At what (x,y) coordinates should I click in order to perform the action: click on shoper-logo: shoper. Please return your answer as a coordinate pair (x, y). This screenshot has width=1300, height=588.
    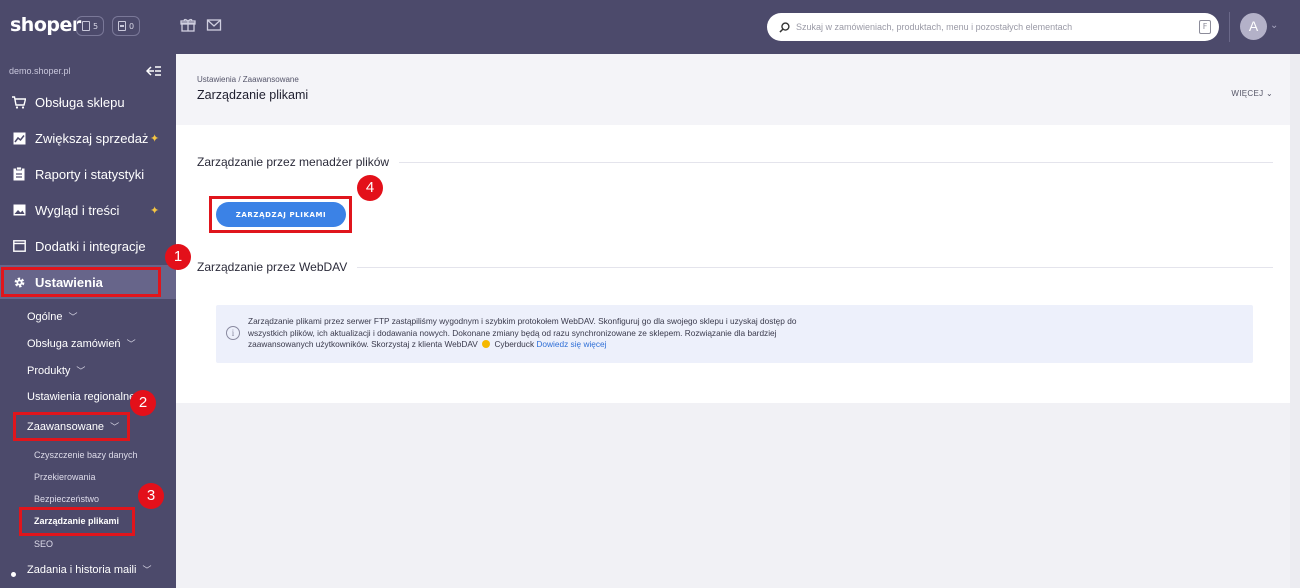
    Looking at the image, I should click on (45, 25).